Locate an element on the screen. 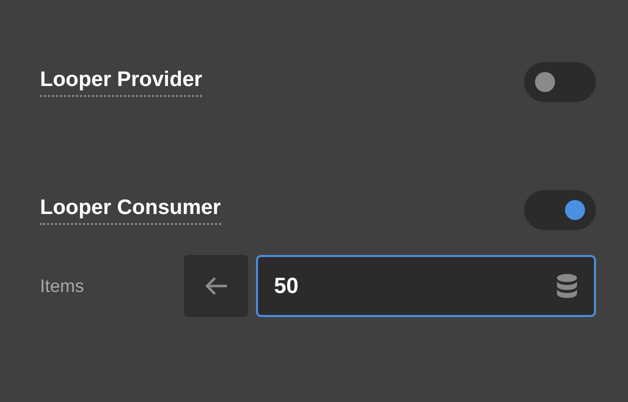 The image size is (628, 402). items-input-field: 50 is located at coordinates (426, 286).